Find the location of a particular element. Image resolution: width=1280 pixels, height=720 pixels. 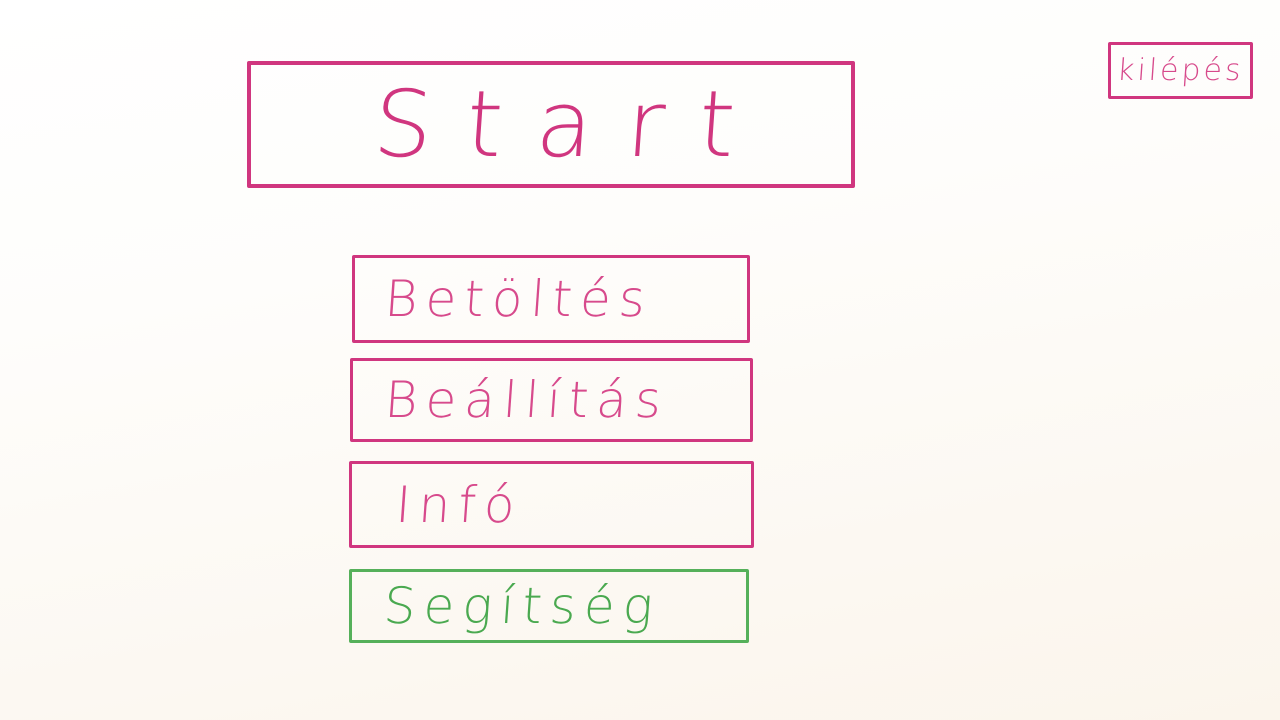

info-button: Infó is located at coordinates (551, 504).